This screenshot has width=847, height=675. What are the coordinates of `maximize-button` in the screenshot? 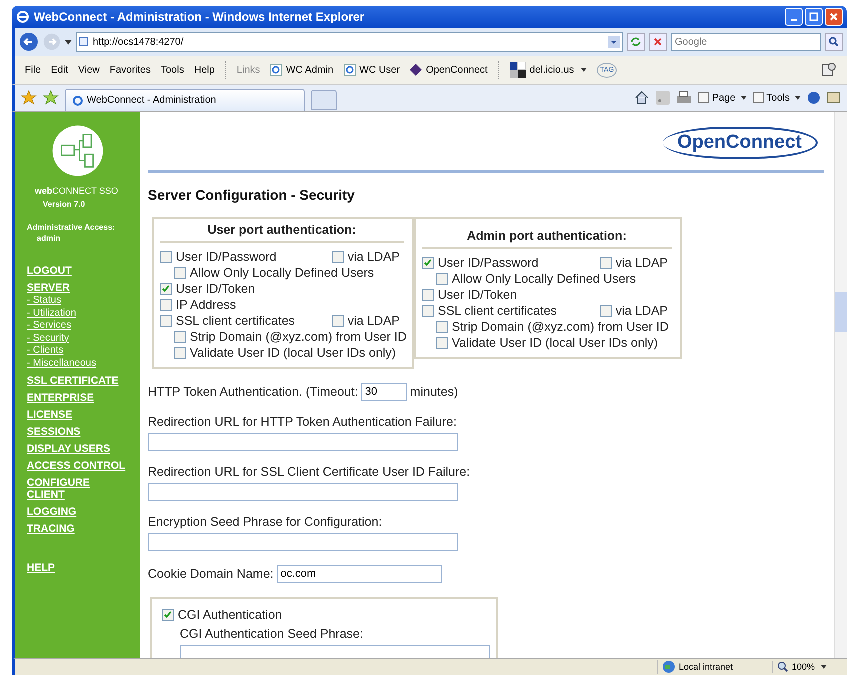 It's located at (814, 17).